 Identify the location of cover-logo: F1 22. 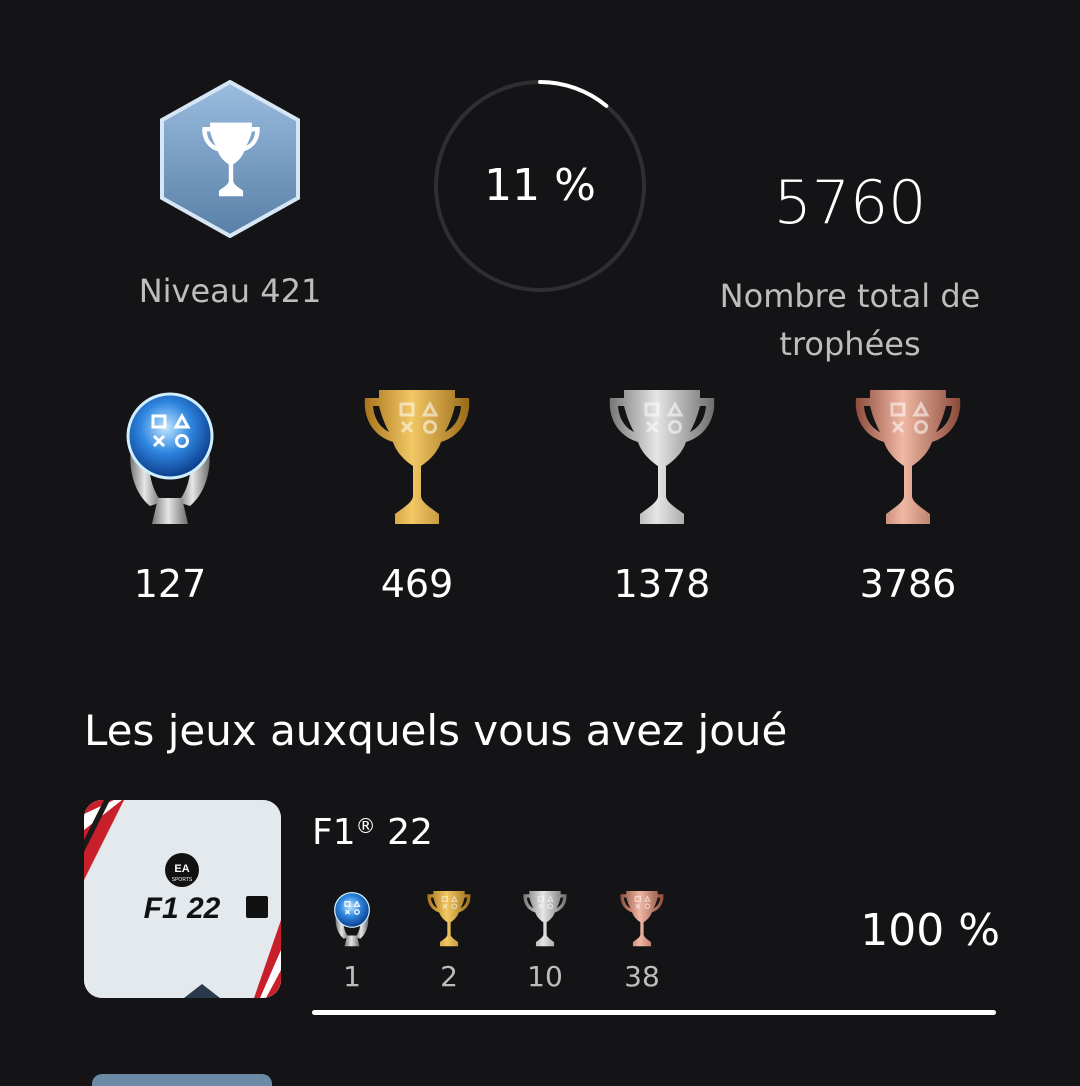
(182, 908).